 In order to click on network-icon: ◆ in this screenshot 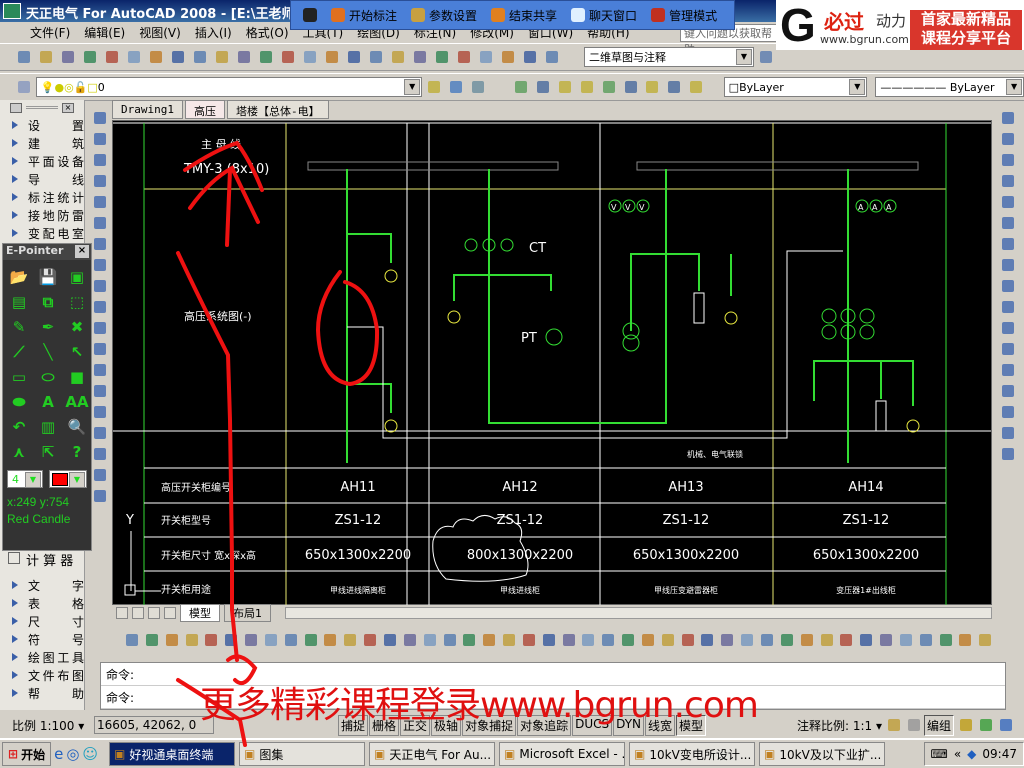, I will do `click(971, 754)`.